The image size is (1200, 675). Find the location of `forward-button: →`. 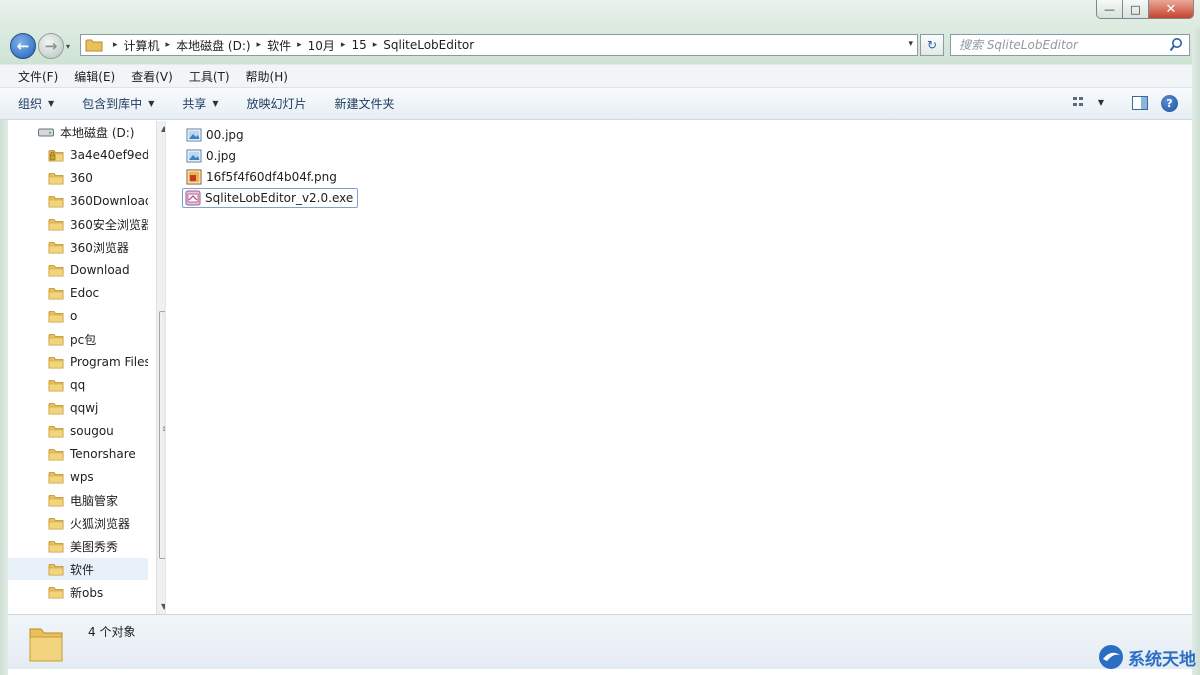

forward-button: → is located at coordinates (51, 46).